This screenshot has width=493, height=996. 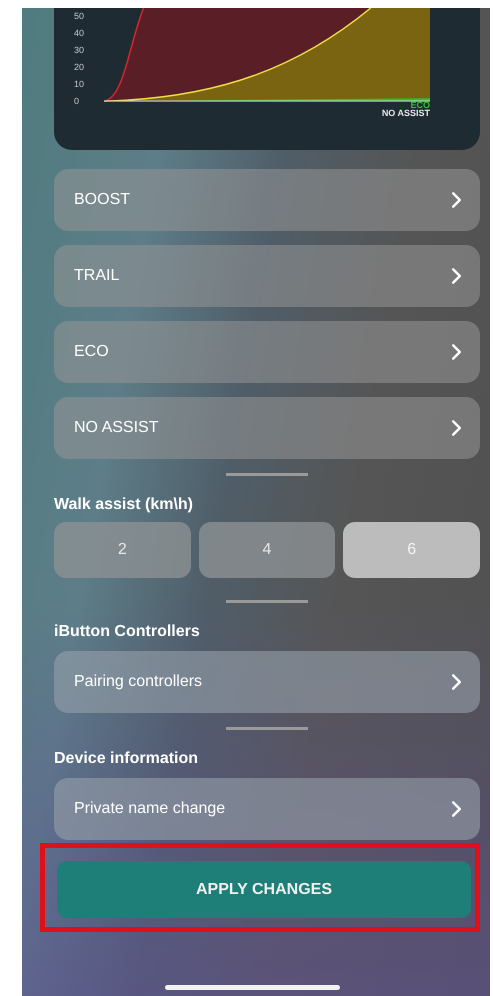 I want to click on apply-changes-button: APPLY CHANGES, so click(x=264, y=889).